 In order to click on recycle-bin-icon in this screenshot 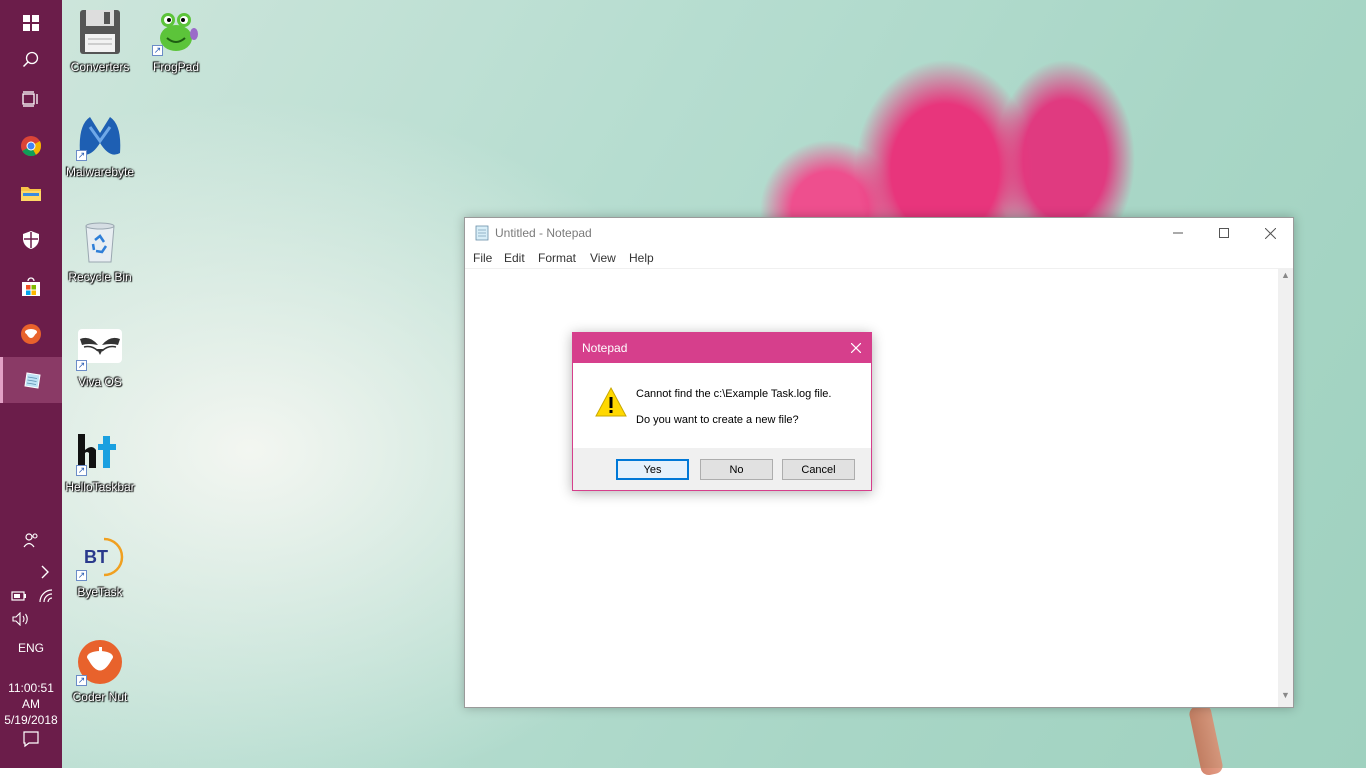, I will do `click(100, 242)`.